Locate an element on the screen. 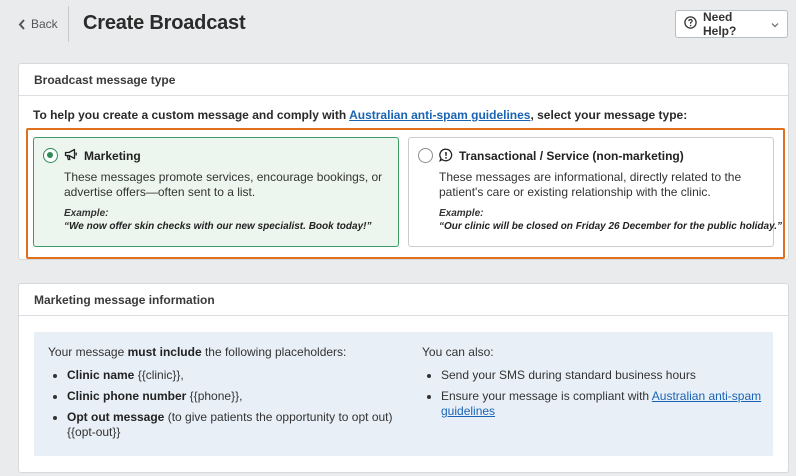 This screenshot has height=476, width=796. also-heading: You can also: is located at coordinates (458, 352).